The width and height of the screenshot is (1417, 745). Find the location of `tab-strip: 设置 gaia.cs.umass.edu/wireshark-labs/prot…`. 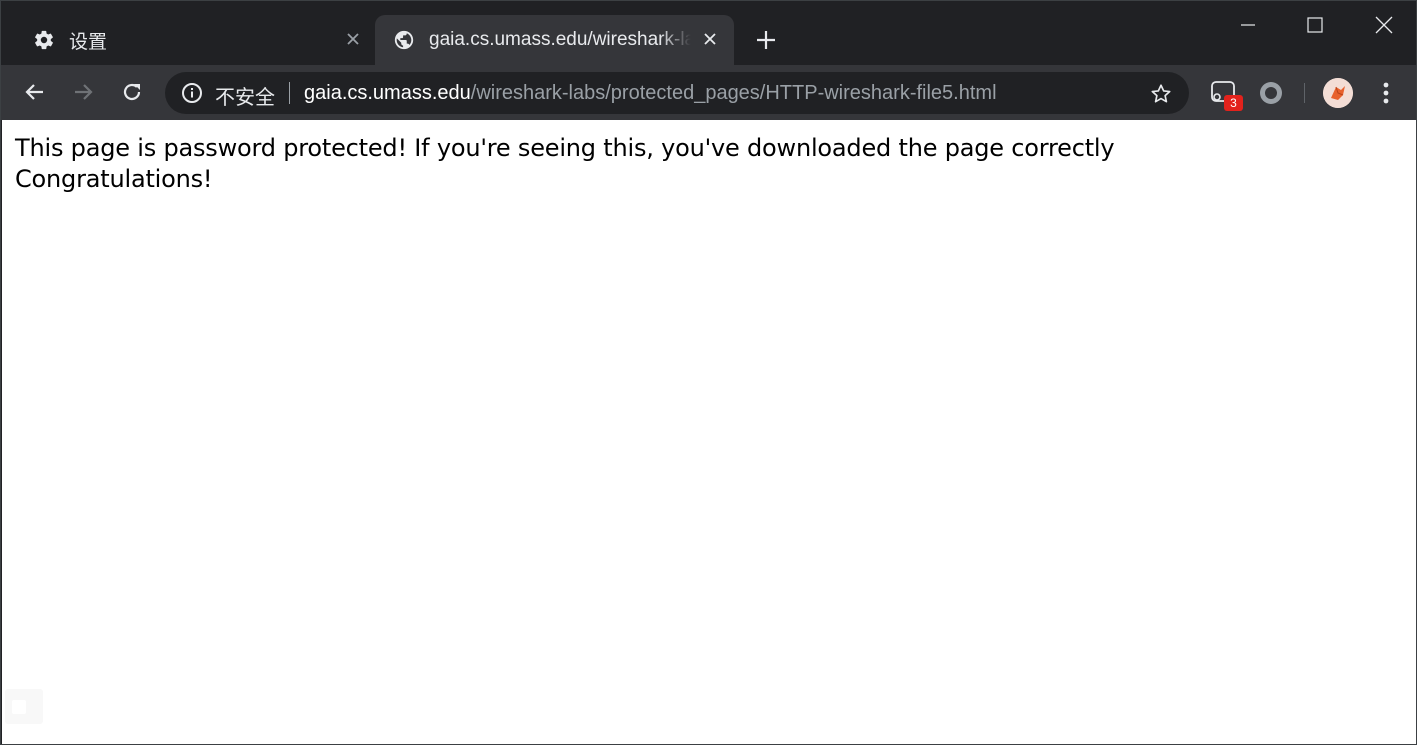

tab-strip: 设置 gaia.cs.umass.edu/wireshark-labs/prot… is located at coordinates (708, 33).